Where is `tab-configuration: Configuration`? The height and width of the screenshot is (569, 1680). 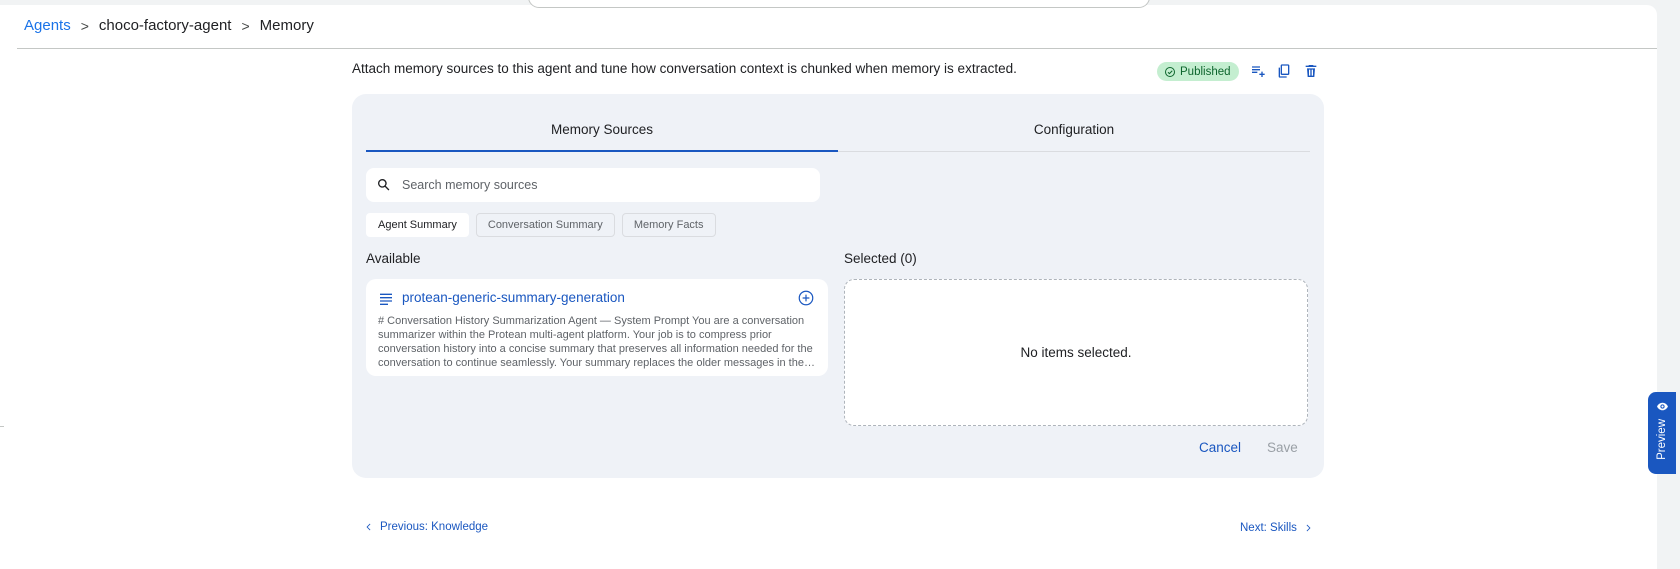 tab-configuration: Configuration is located at coordinates (1074, 129).